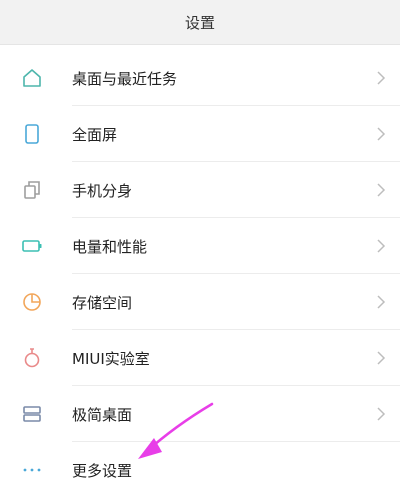  I want to click on settings-item-simple-desktop: 极简桌面, so click(200, 414).